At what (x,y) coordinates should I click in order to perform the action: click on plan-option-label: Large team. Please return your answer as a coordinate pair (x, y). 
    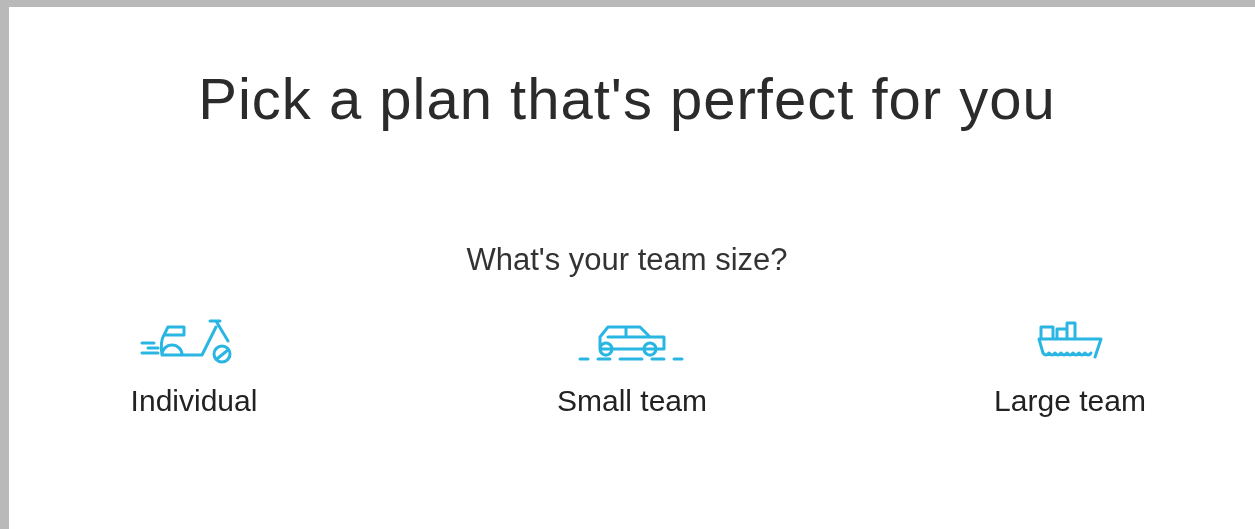
    Looking at the image, I should click on (1070, 401).